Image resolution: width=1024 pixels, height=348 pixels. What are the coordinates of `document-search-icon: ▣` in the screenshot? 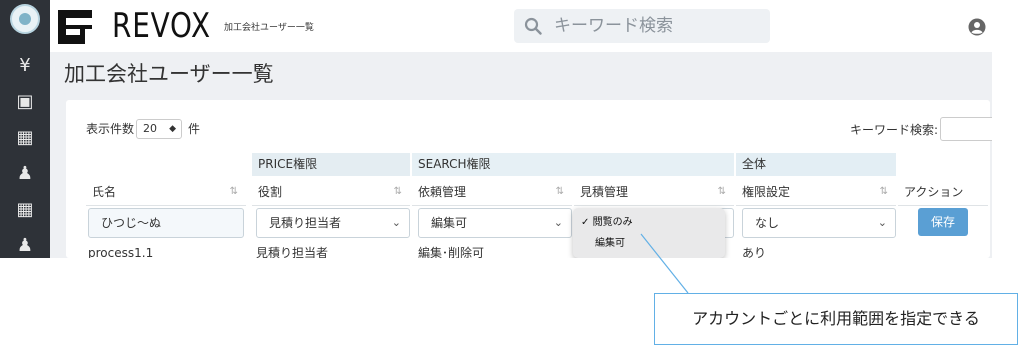 It's located at (25, 102).